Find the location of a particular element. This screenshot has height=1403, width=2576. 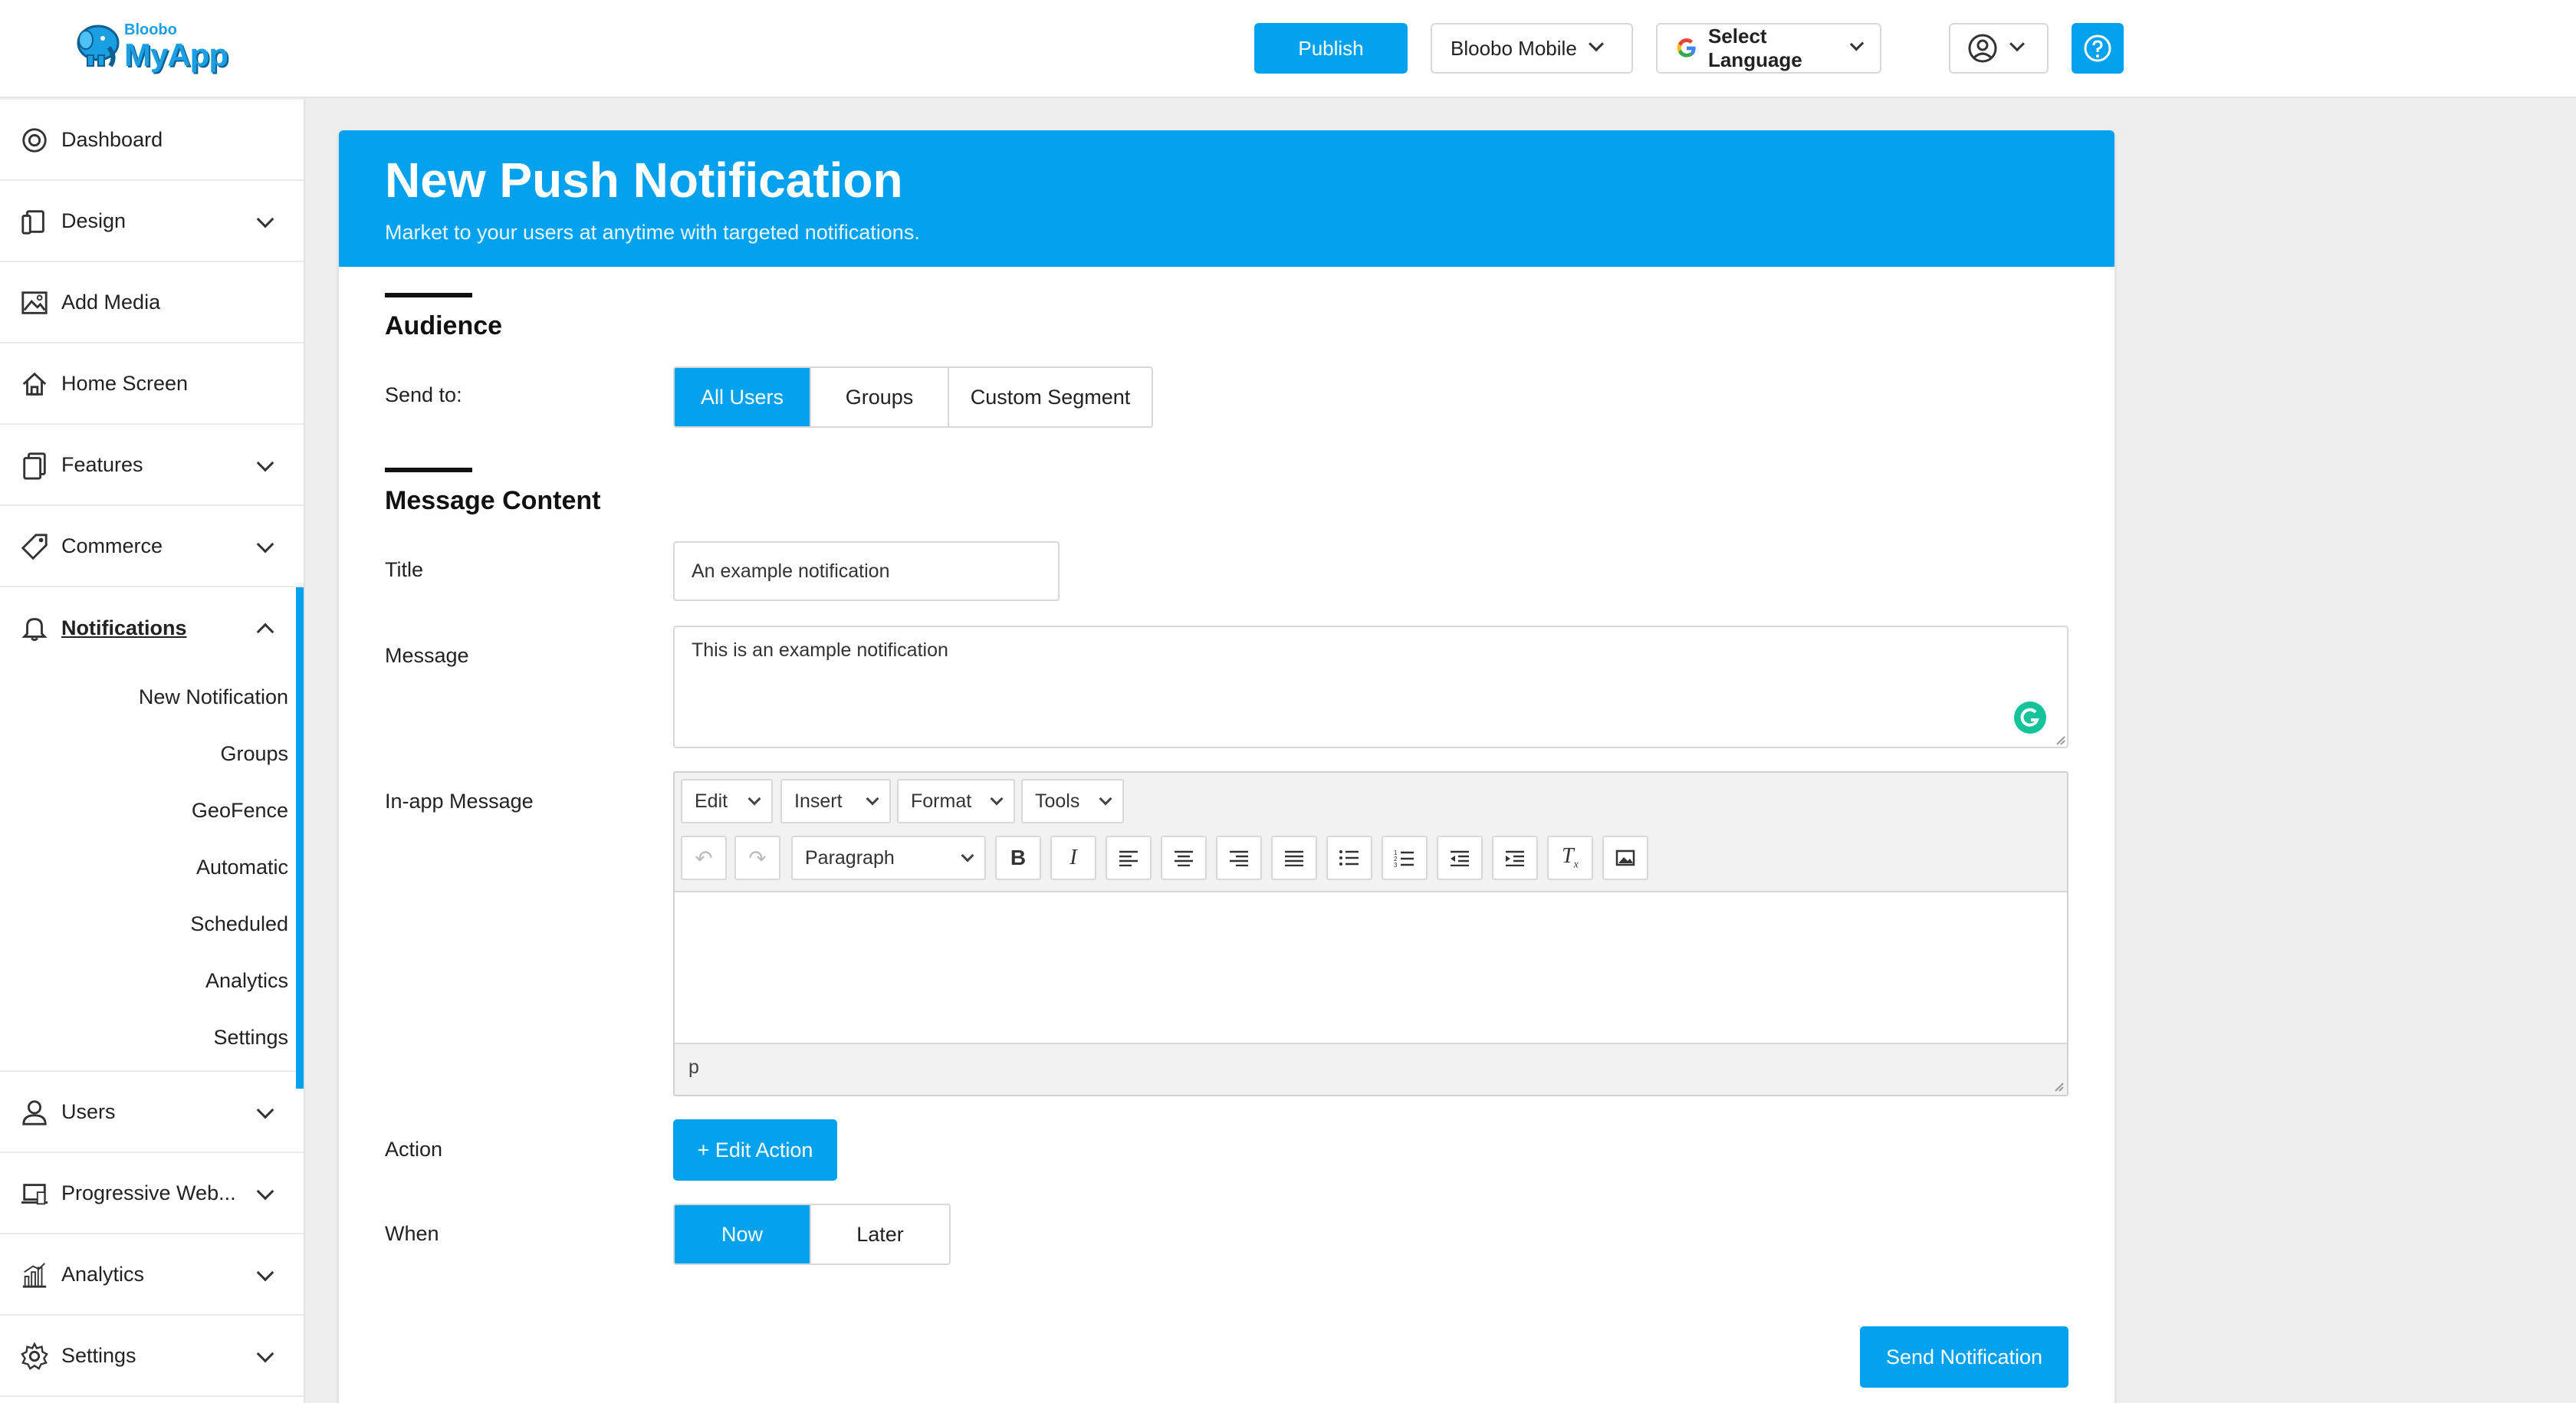

editor-menu-format: Format is located at coordinates (956, 801).